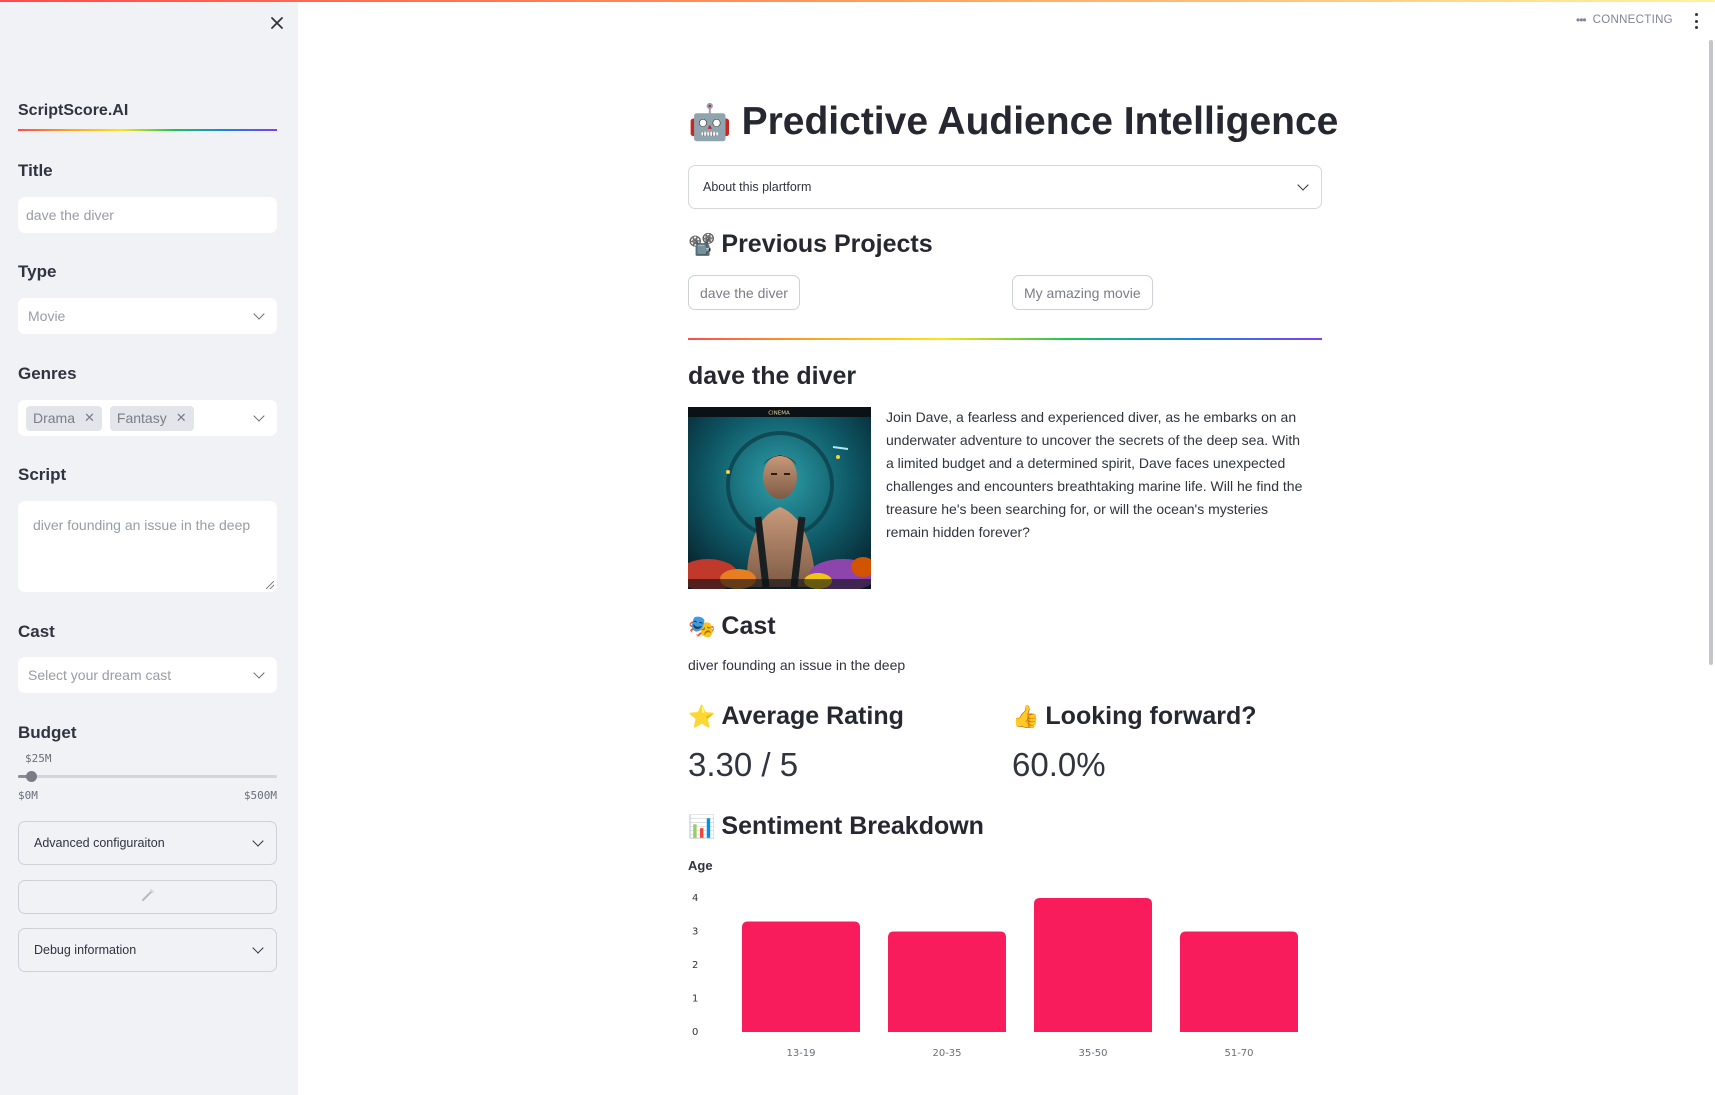 Image resolution: width=1715 pixels, height=1095 pixels. I want to click on y-tick-label: 0, so click(695, 1032).